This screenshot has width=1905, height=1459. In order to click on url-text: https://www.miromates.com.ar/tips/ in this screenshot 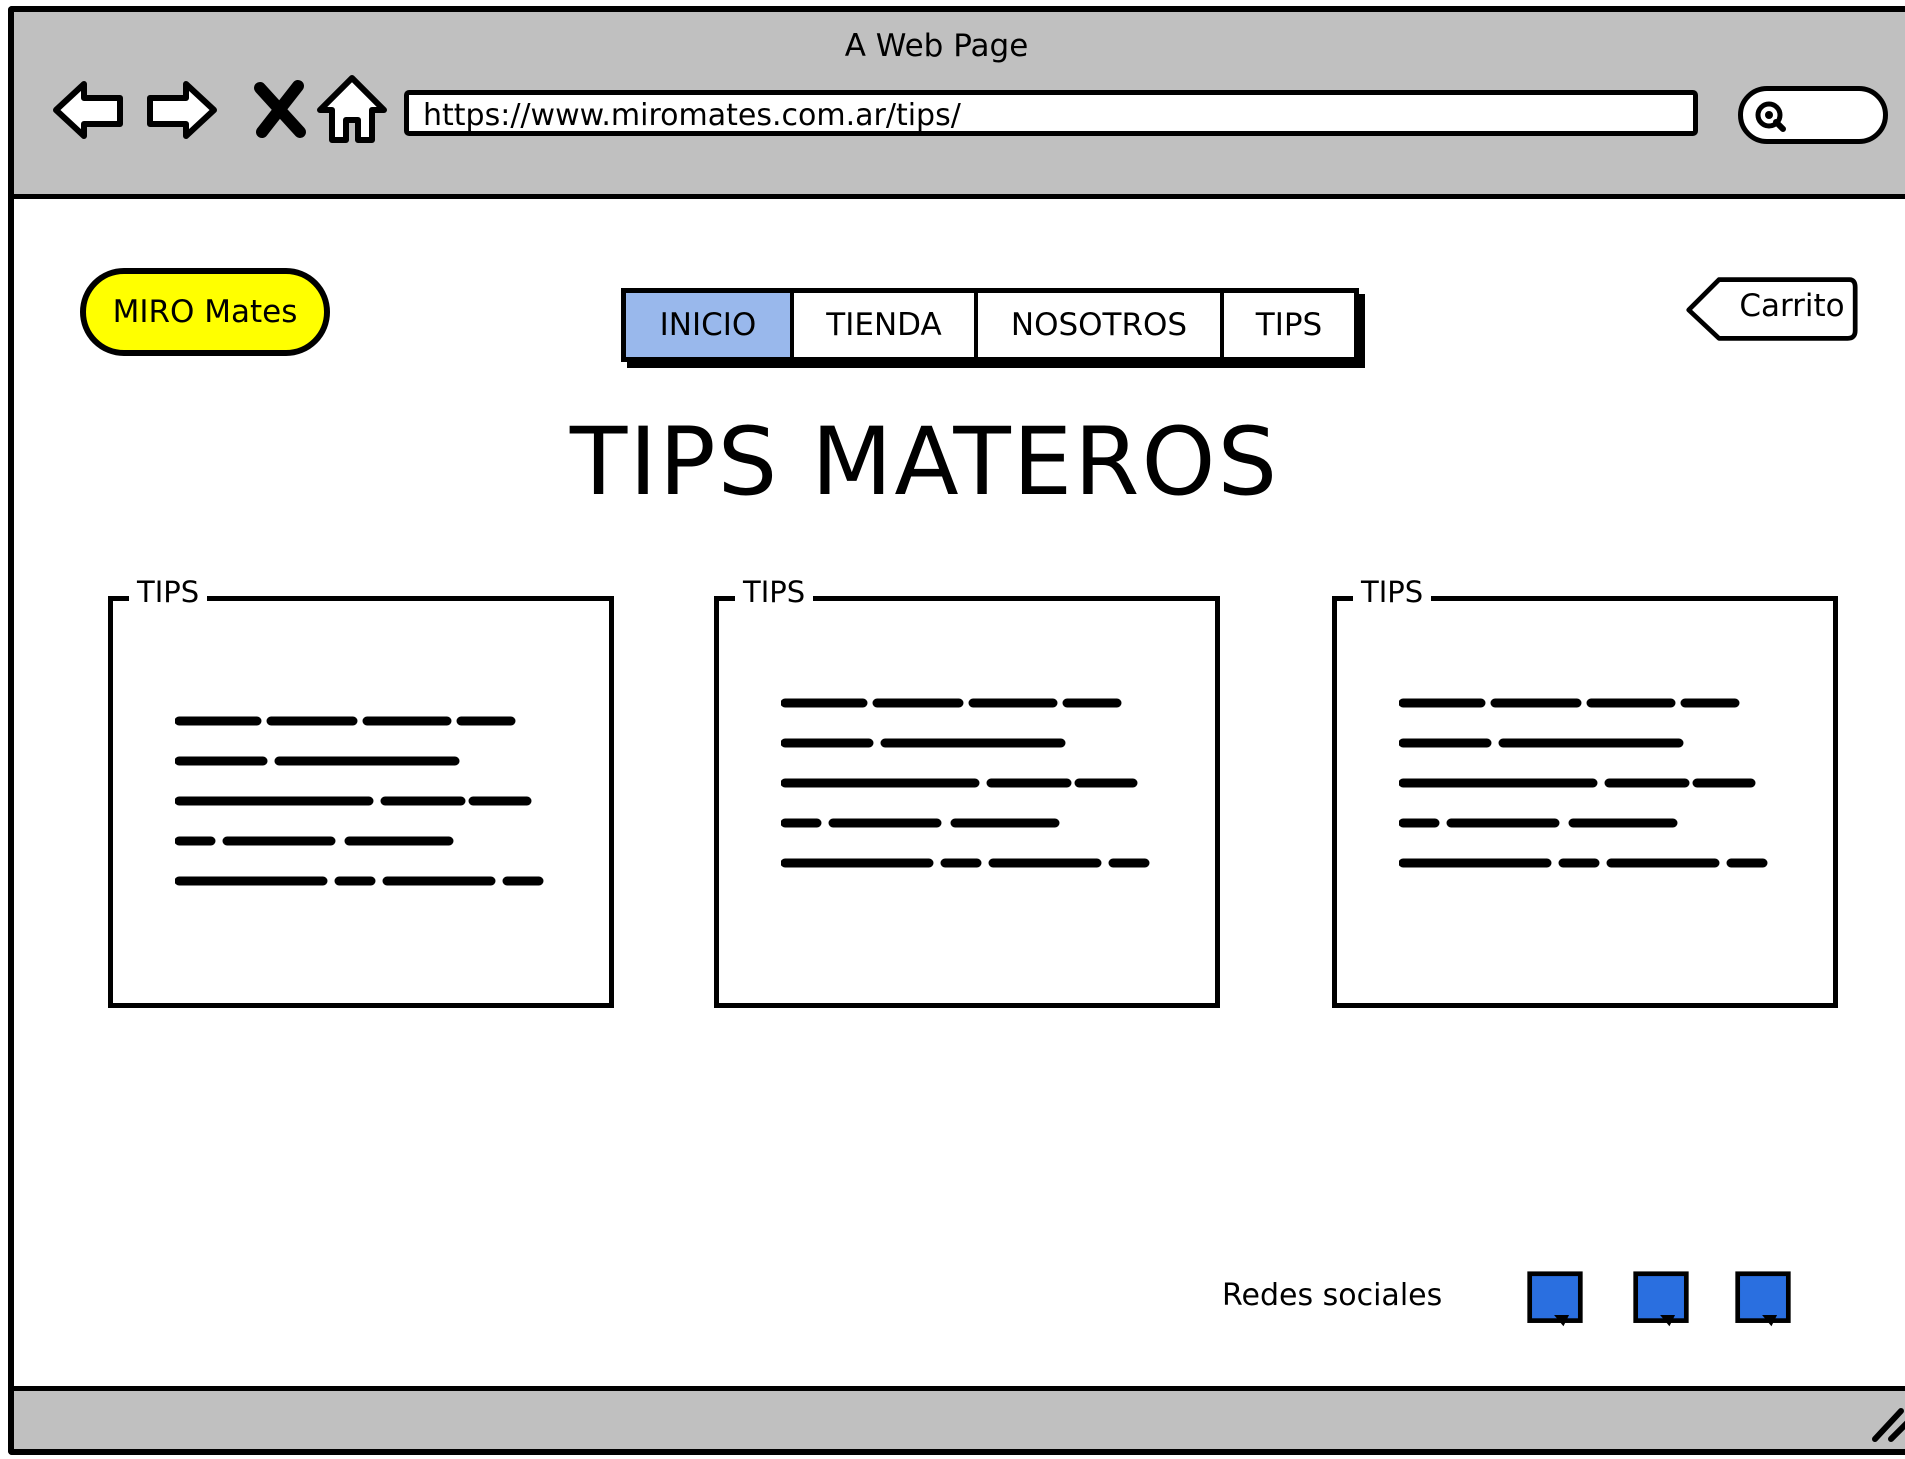, I will do `click(692, 115)`.